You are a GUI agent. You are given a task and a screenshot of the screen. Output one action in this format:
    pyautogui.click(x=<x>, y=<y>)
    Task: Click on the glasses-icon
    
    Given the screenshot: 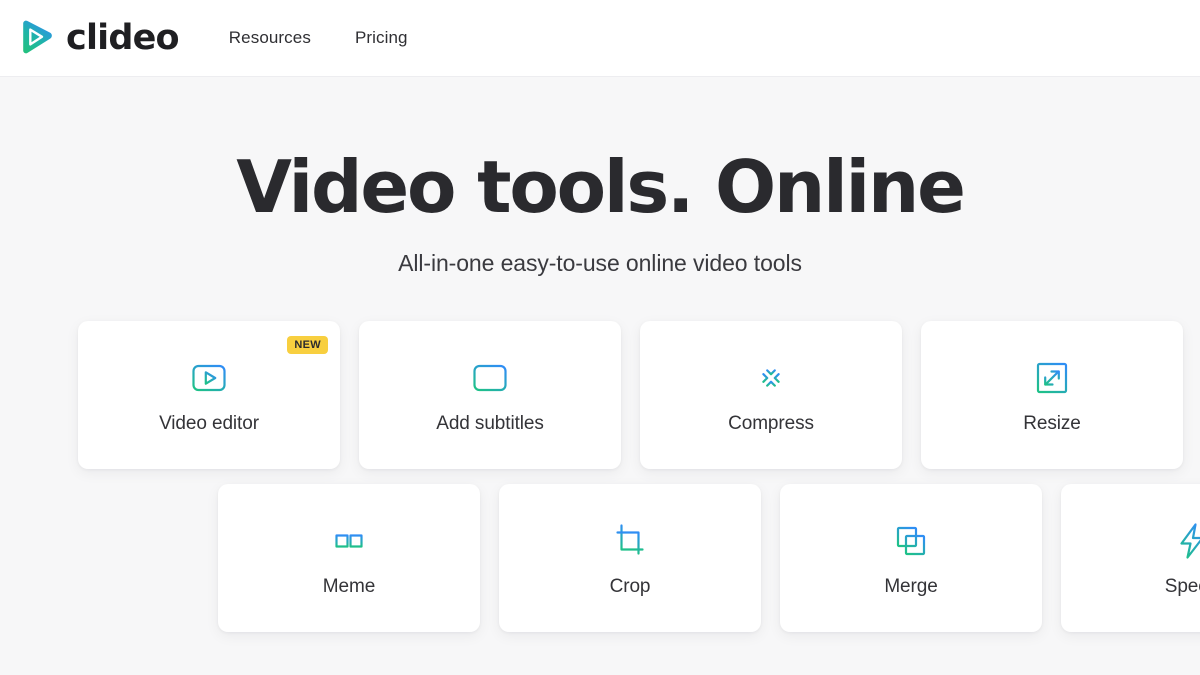 What is the action you would take?
    pyautogui.click(x=349, y=541)
    